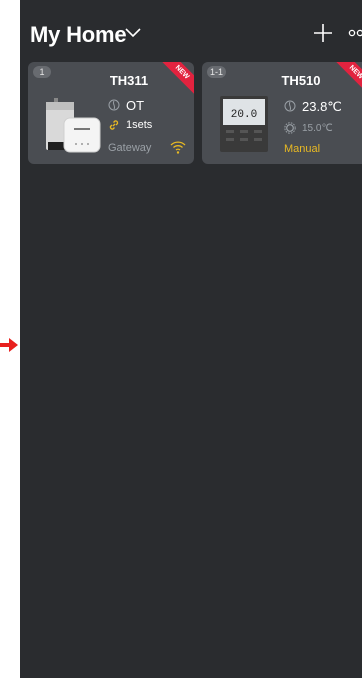 The height and width of the screenshot is (678, 362). What do you see at coordinates (129, 80) in the screenshot?
I see `device-name: TH311` at bounding box center [129, 80].